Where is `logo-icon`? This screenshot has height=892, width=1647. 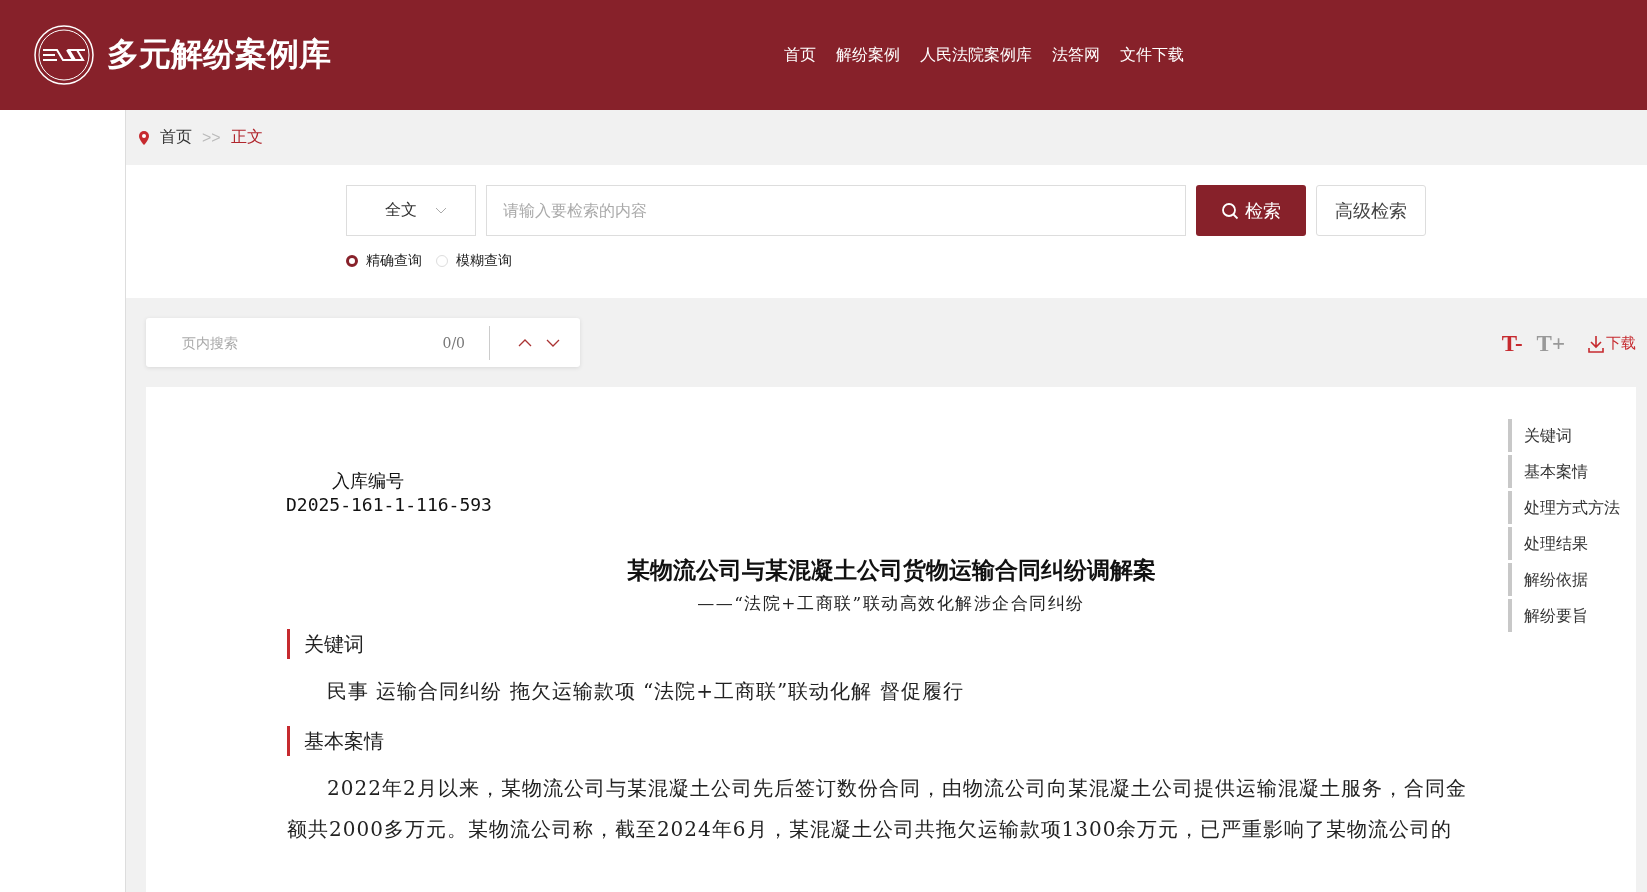
logo-icon is located at coordinates (64, 55).